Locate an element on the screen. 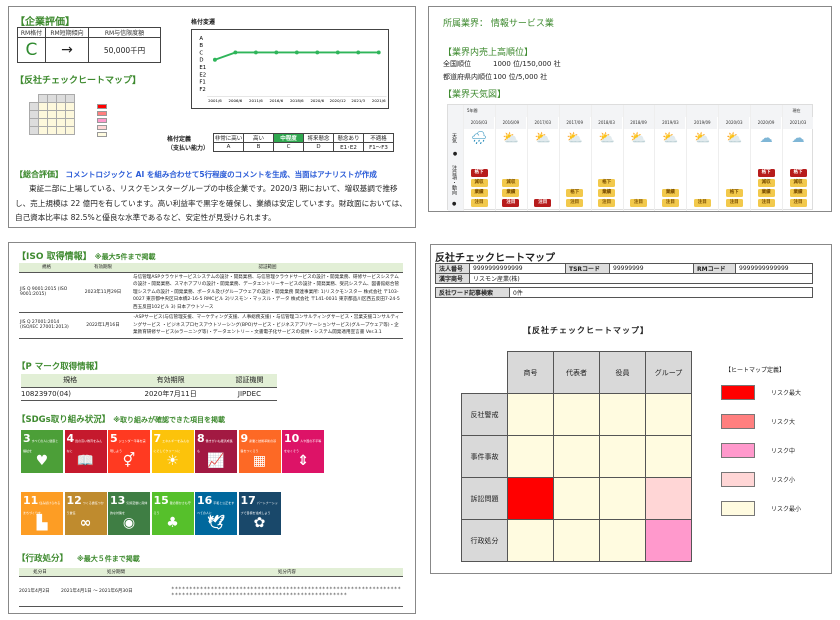 The height and width of the screenshot is (620, 840). sdg-goal-4: 4 質の高い教育をみんなに 📖 is located at coordinates (85, 451).